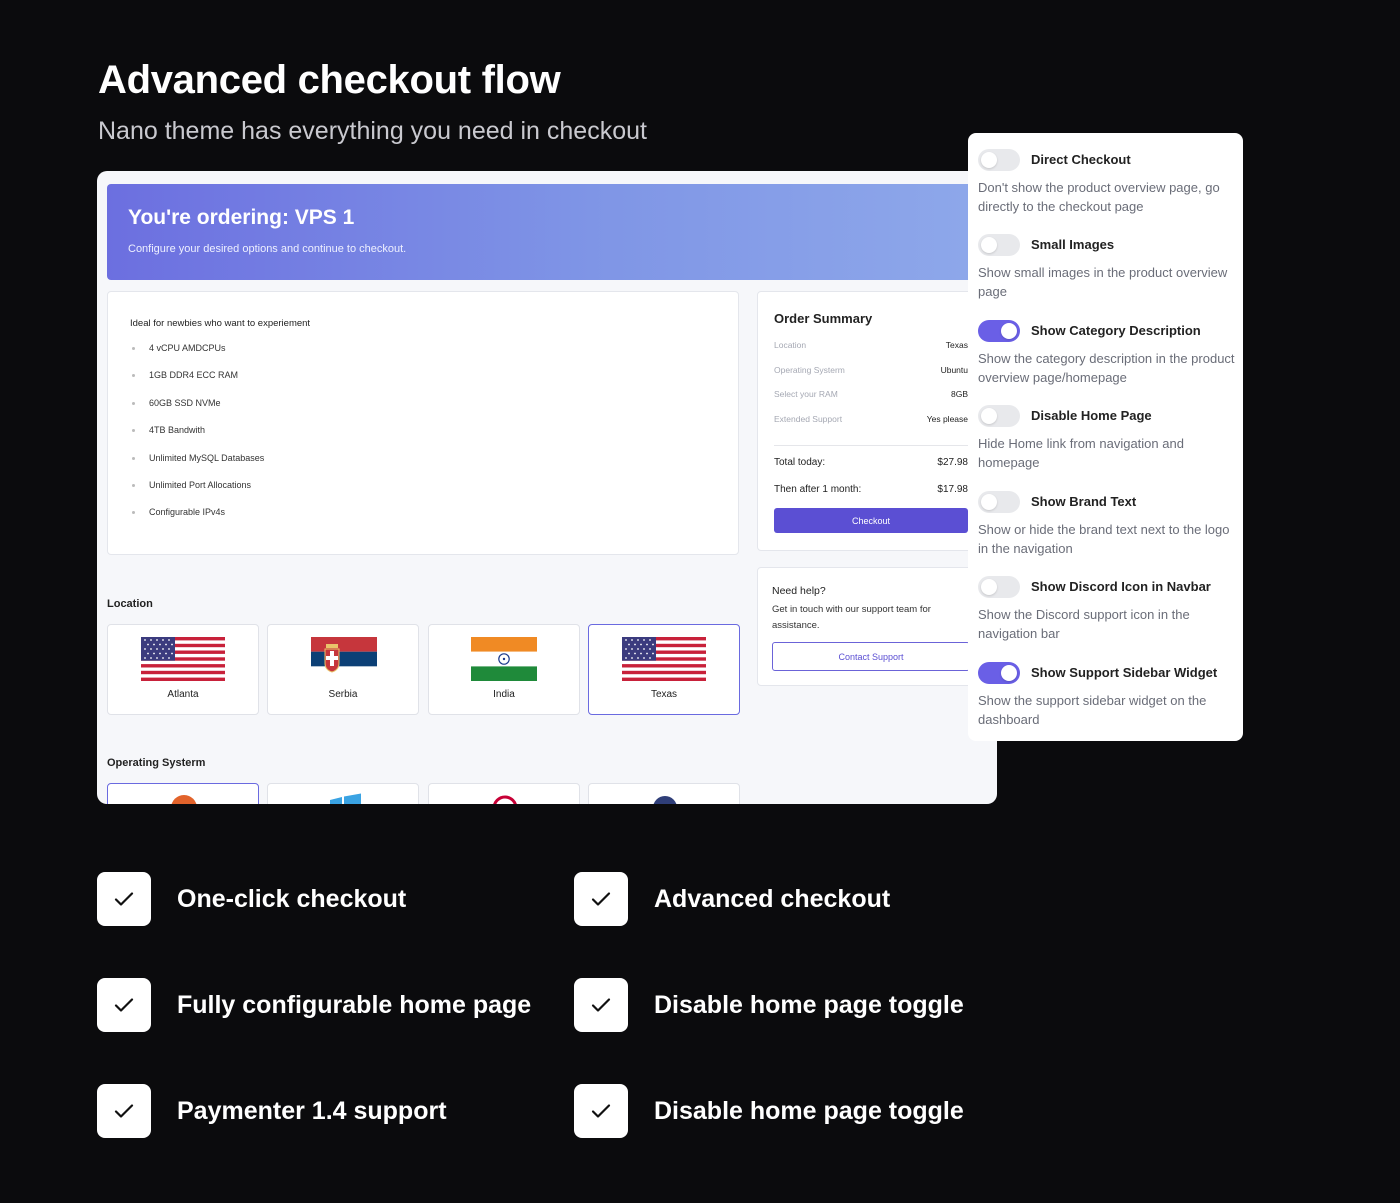 The image size is (1400, 1203). Describe the element at coordinates (312, 1110) in the screenshot. I see `checklist-label: Paymenter 1.4 support` at that location.